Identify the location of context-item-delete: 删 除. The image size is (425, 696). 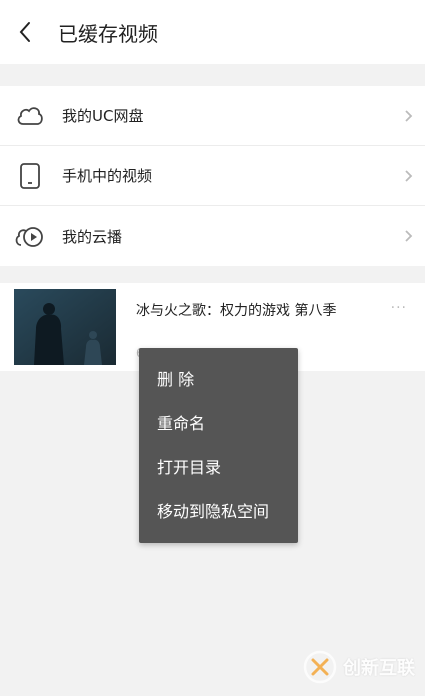
(218, 380).